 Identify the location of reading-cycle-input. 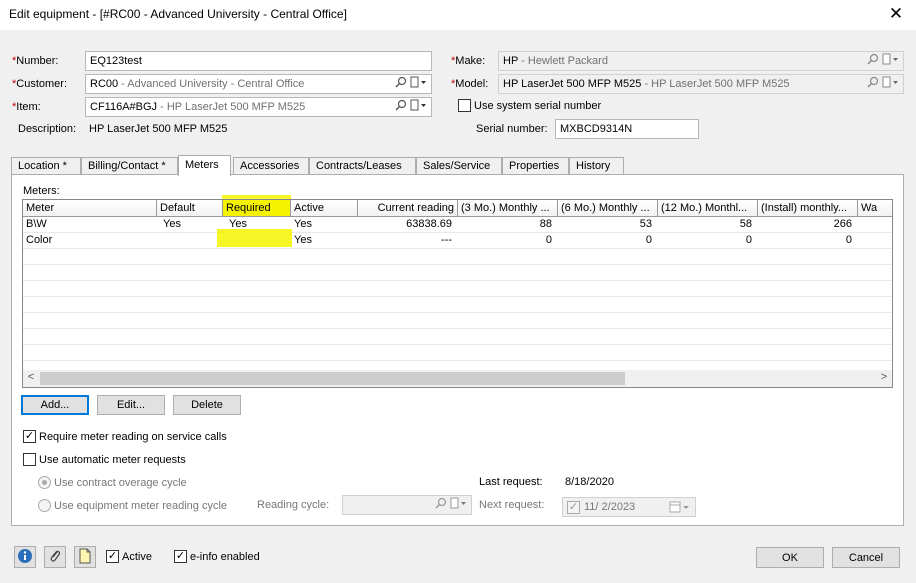
(407, 505).